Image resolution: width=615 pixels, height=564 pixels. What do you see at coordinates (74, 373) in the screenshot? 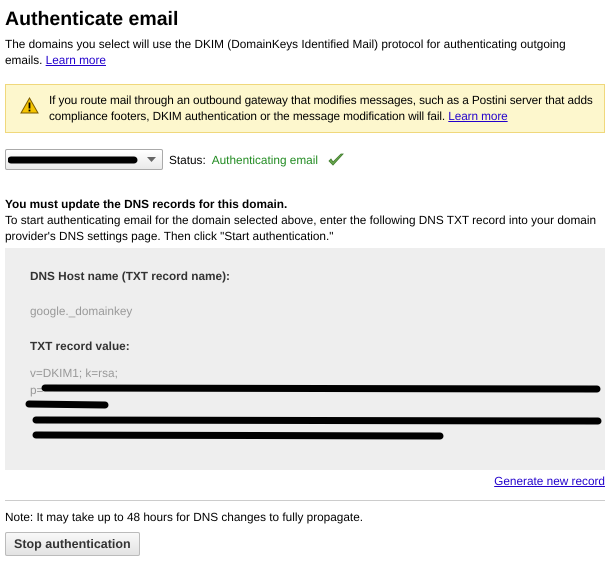
I see `record-value-text: v=DKIM1; k=rsa;` at bounding box center [74, 373].